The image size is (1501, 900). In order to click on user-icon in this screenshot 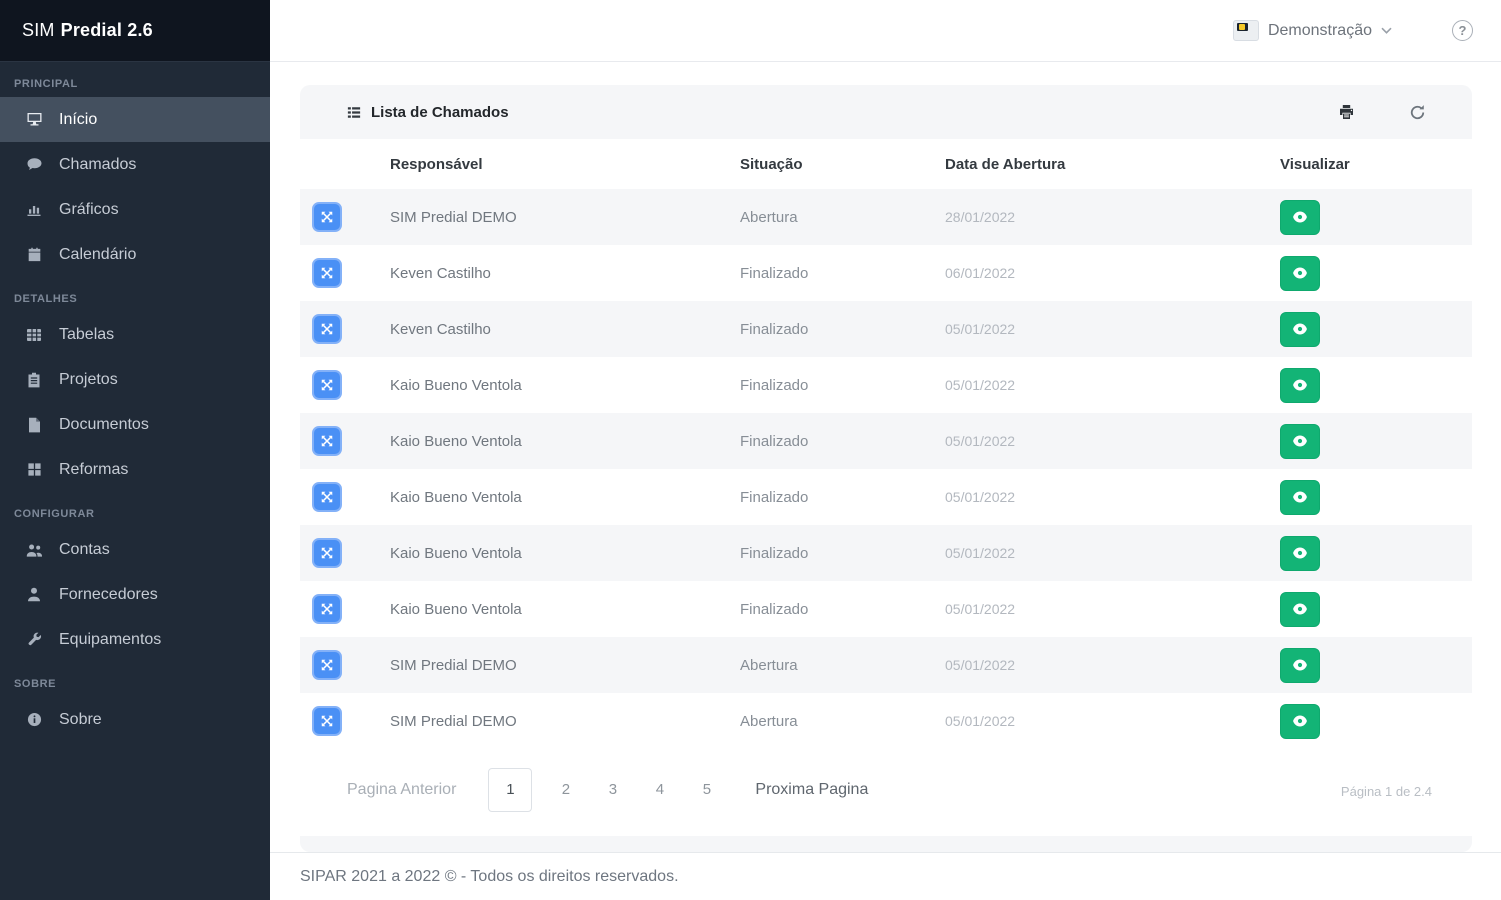, I will do `click(34, 595)`.